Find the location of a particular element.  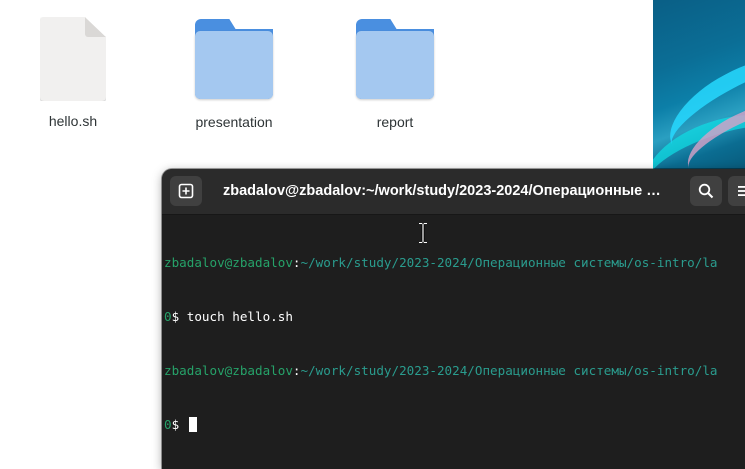

command-line: 0$ is located at coordinates (454, 425).